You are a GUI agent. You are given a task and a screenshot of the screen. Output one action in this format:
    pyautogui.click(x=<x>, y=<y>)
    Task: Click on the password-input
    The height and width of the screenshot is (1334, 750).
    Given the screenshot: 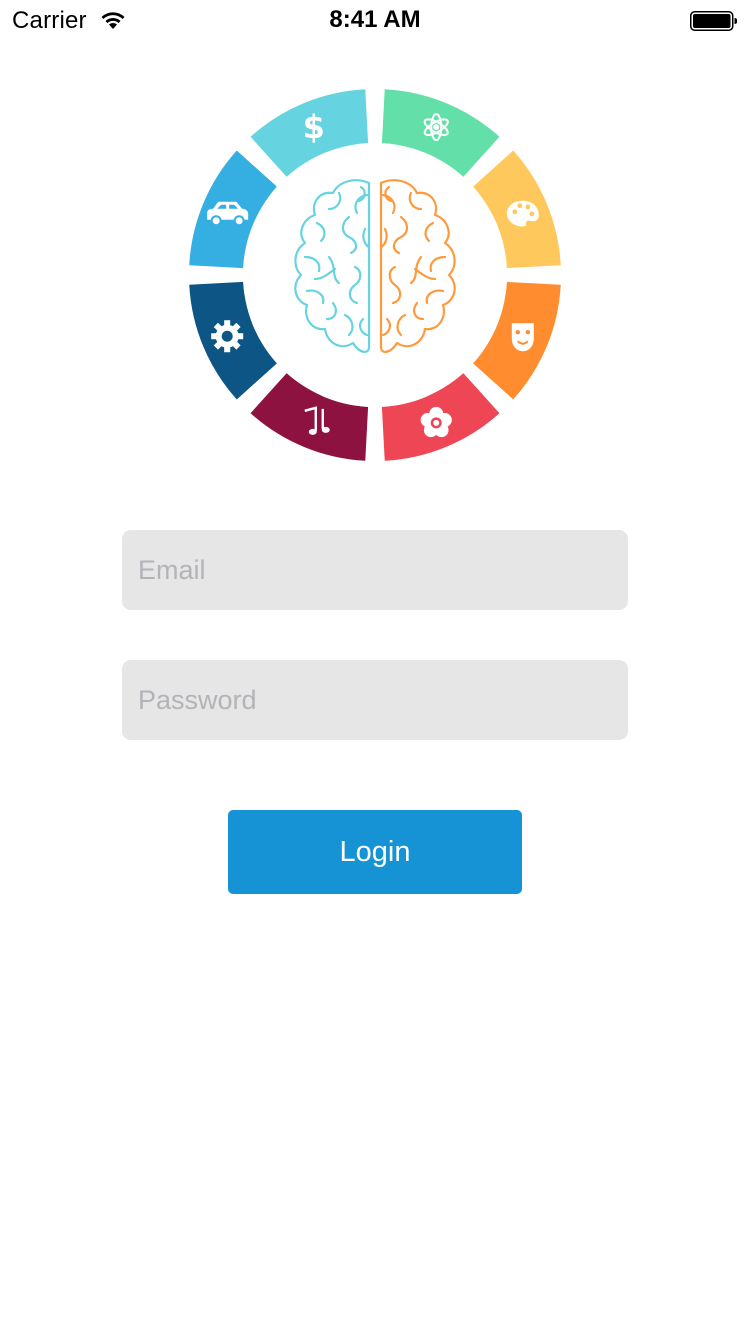 What is the action you would take?
    pyautogui.click(x=375, y=700)
    